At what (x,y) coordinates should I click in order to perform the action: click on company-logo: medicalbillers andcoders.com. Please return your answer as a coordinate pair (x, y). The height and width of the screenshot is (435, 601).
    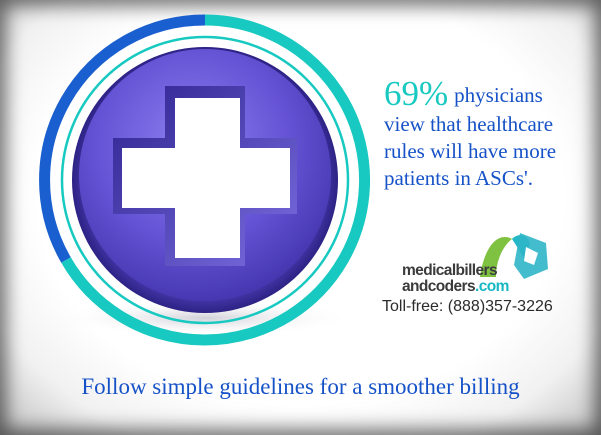
    Looking at the image, I should click on (477, 260).